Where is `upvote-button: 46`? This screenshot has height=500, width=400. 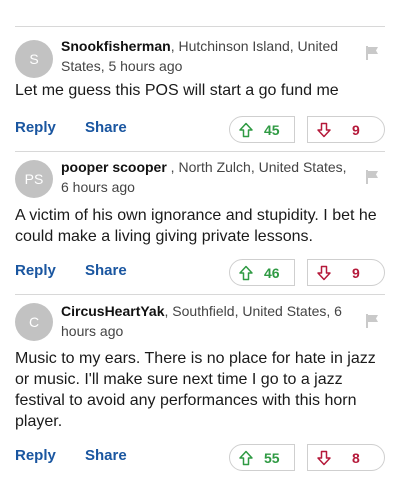
upvote-button: 46 is located at coordinates (262, 272).